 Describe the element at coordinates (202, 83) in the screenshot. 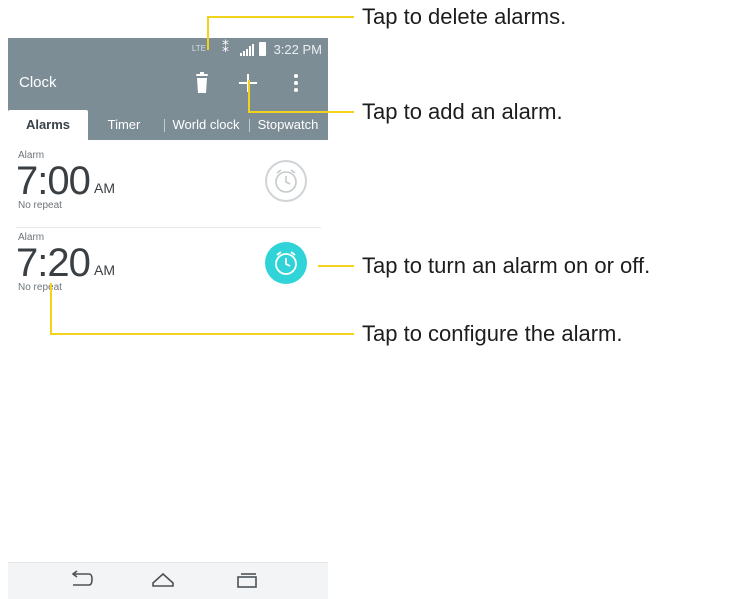

I see `trash-icon` at that location.